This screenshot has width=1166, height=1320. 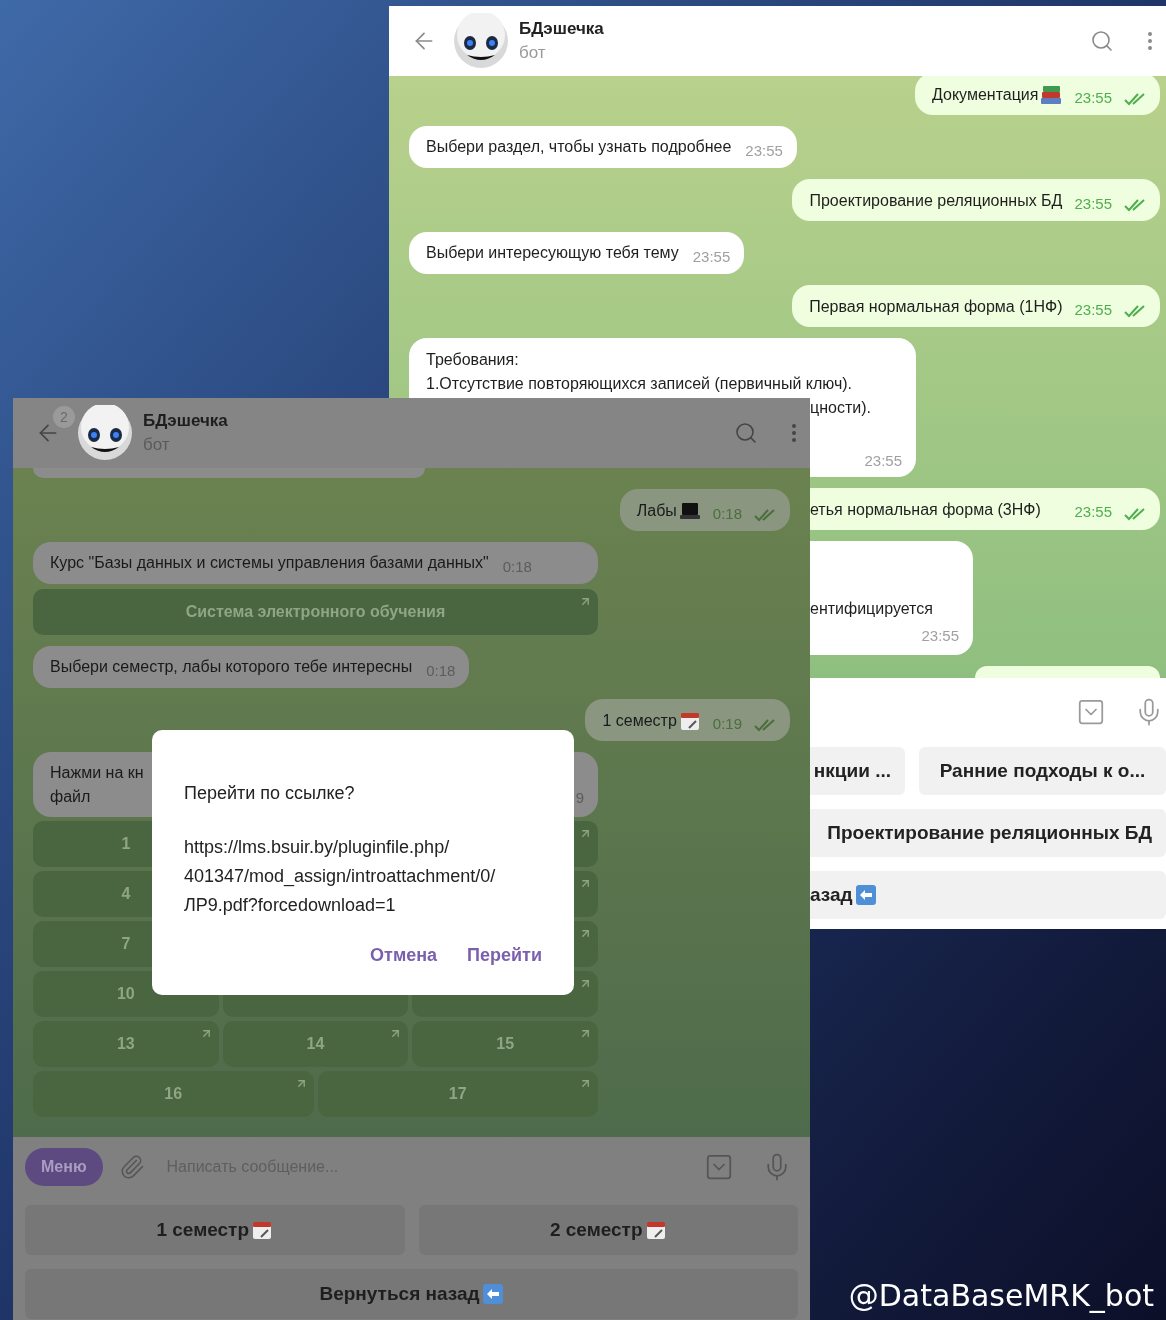 What do you see at coordinates (472, 360) in the screenshot?
I see `message-text: Требования:` at bounding box center [472, 360].